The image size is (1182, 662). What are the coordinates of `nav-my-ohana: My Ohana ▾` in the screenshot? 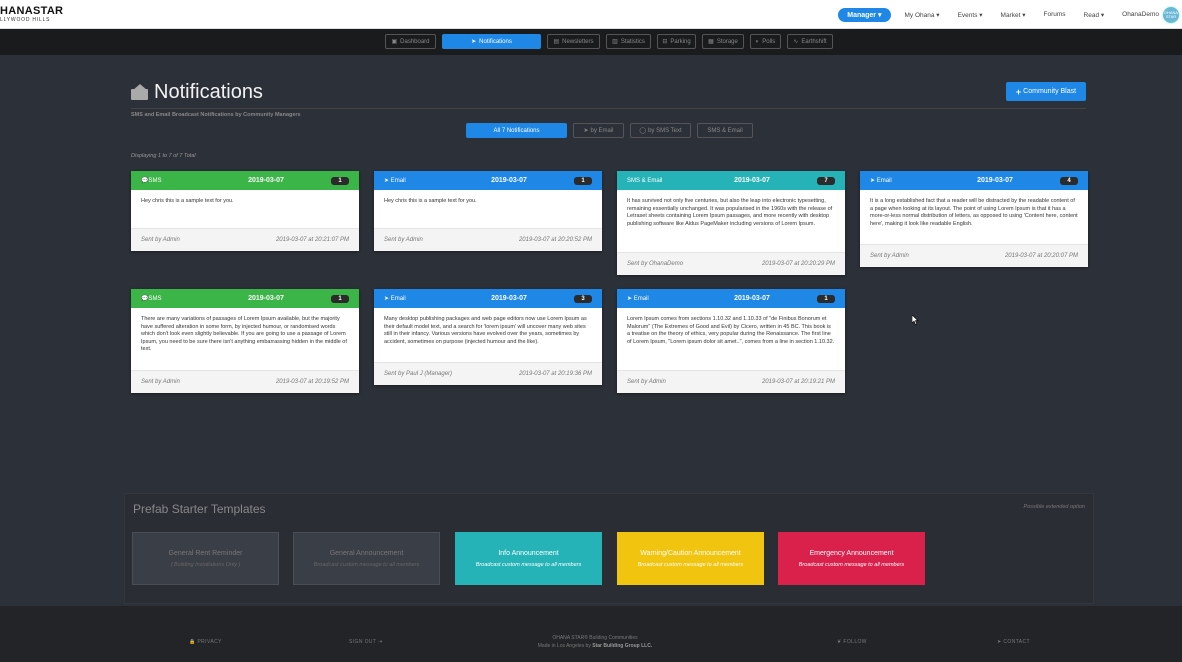 It's located at (922, 15).